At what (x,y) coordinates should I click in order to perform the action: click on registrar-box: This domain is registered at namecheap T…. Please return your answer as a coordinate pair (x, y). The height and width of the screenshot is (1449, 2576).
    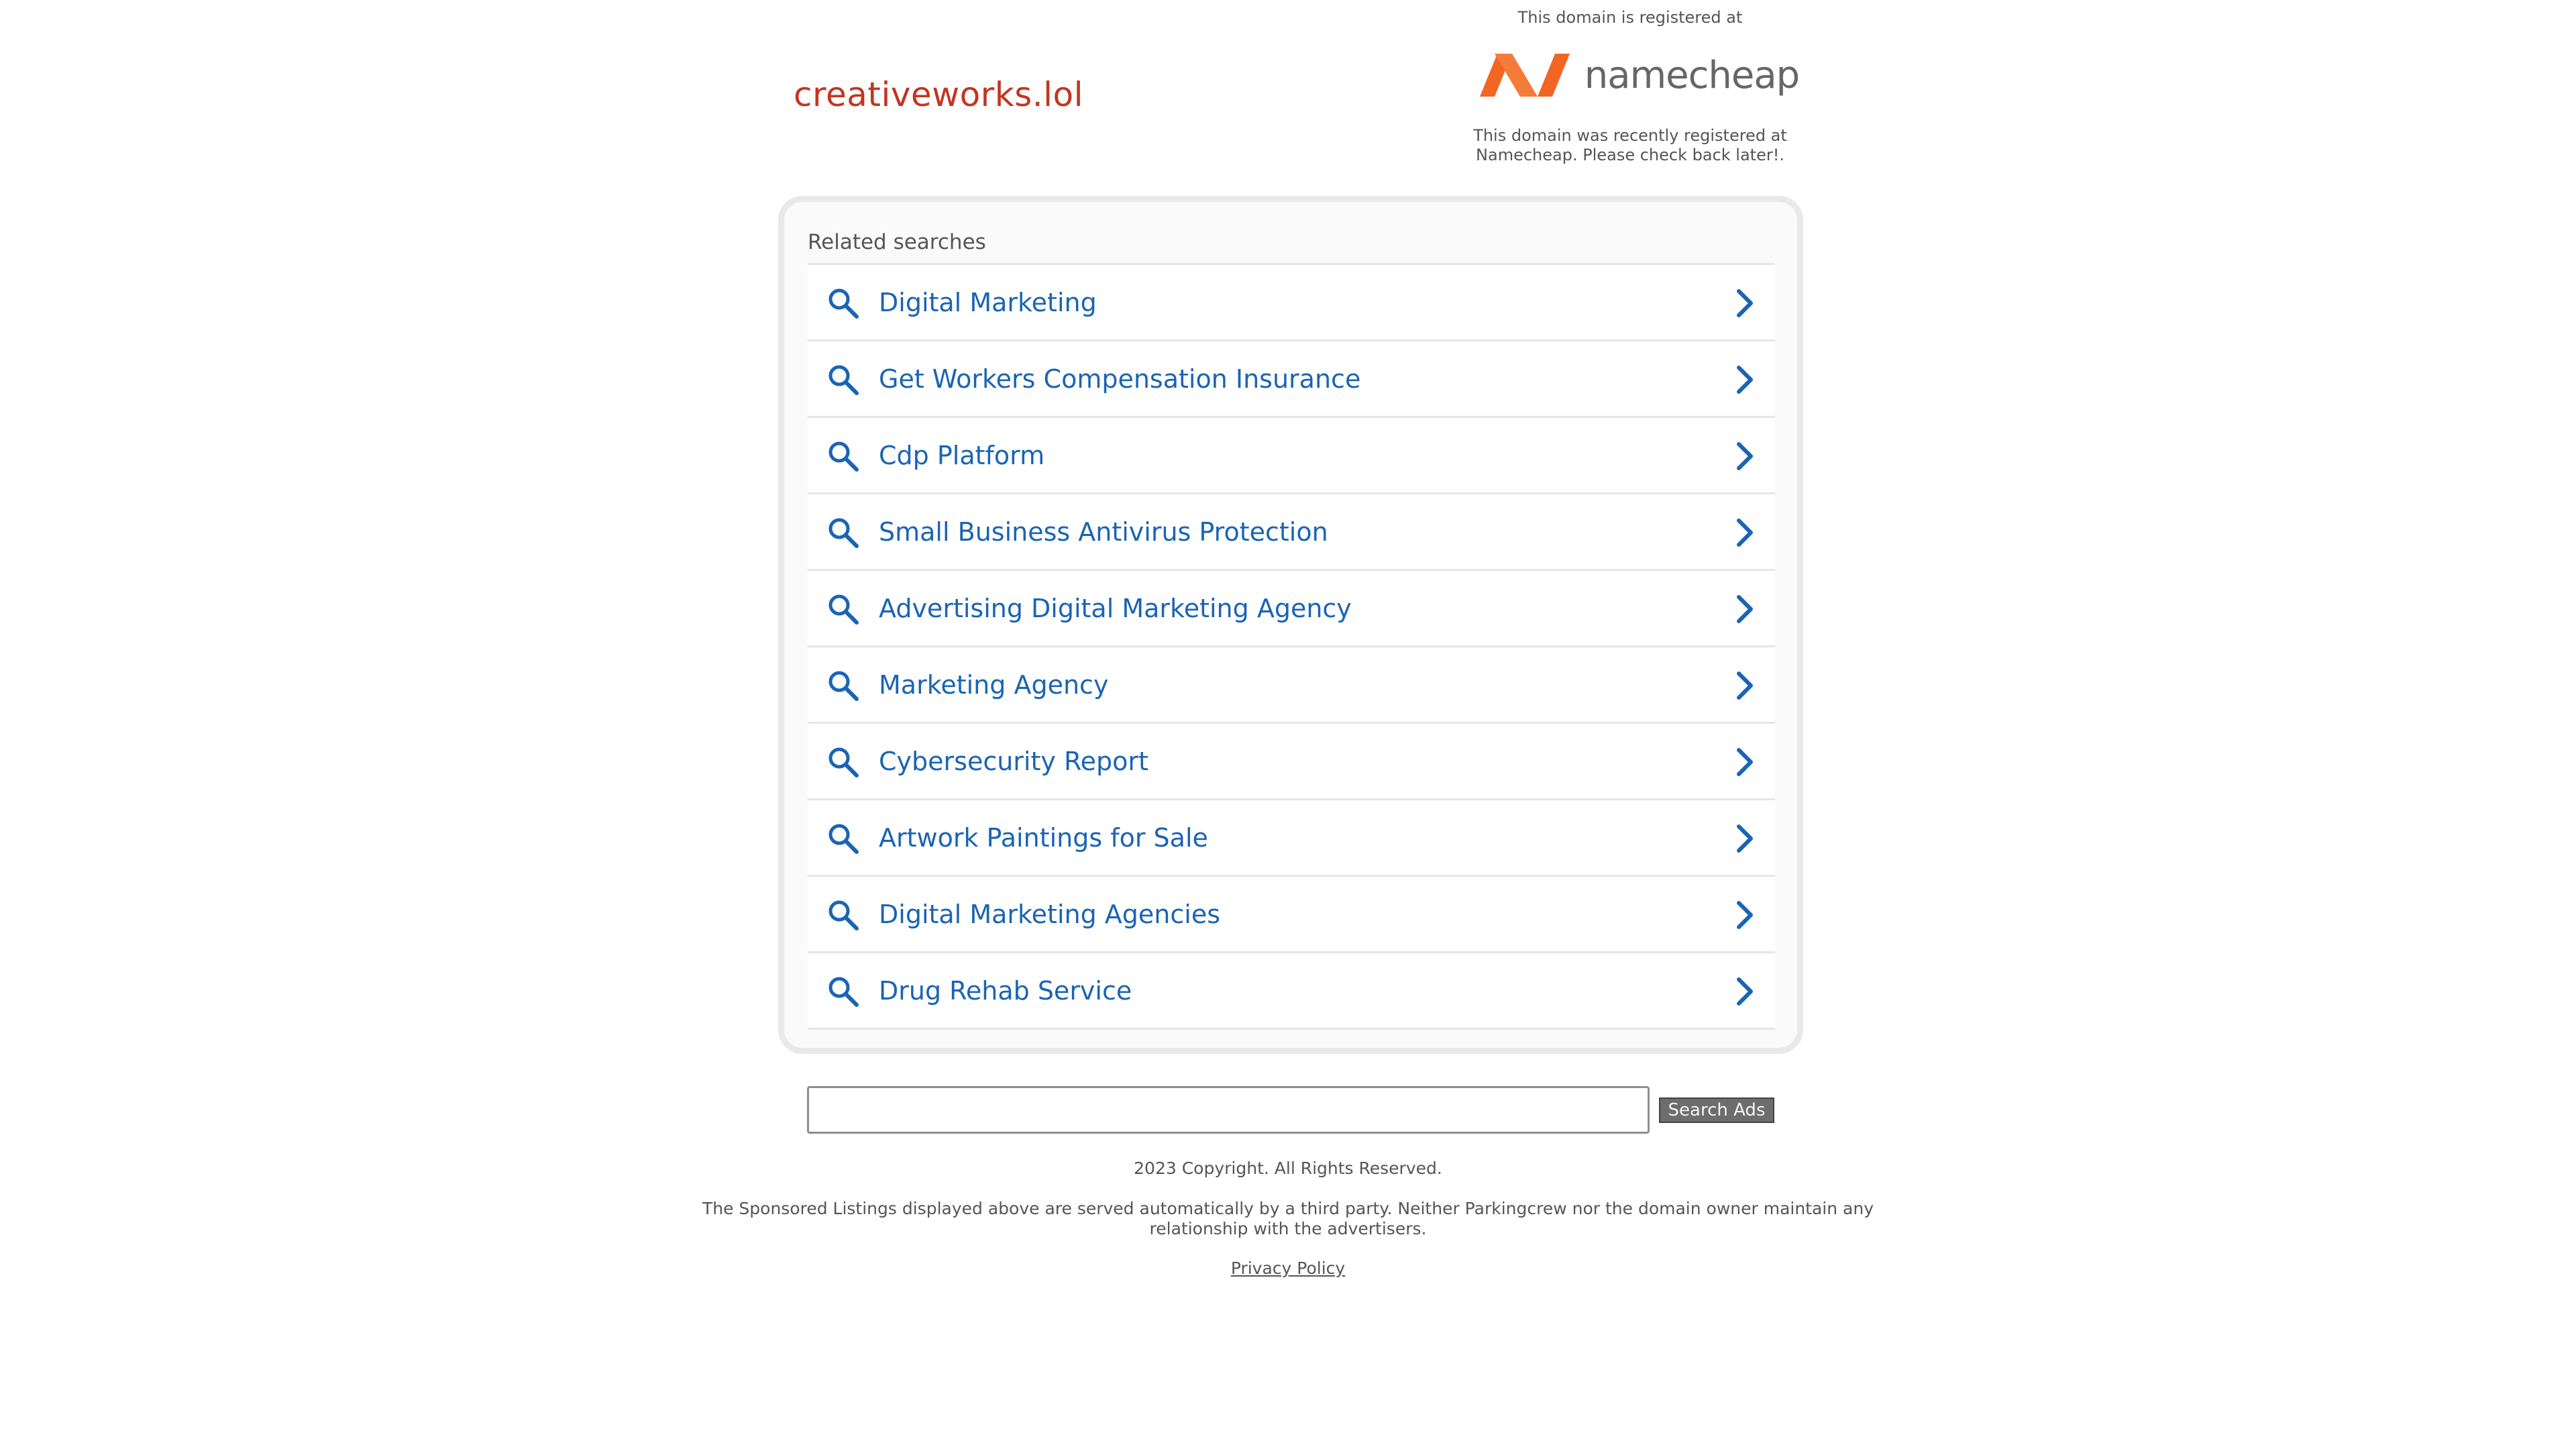
    Looking at the image, I should click on (1631, 85).